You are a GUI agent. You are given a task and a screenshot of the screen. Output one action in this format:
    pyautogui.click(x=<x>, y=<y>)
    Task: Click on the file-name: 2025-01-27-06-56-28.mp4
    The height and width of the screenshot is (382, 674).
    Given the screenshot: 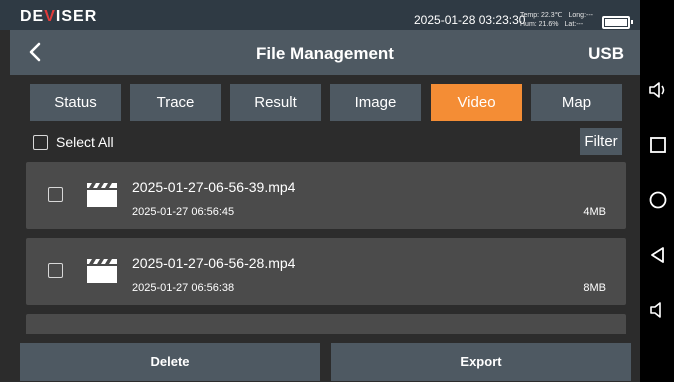 What is the action you would take?
    pyautogui.click(x=214, y=263)
    